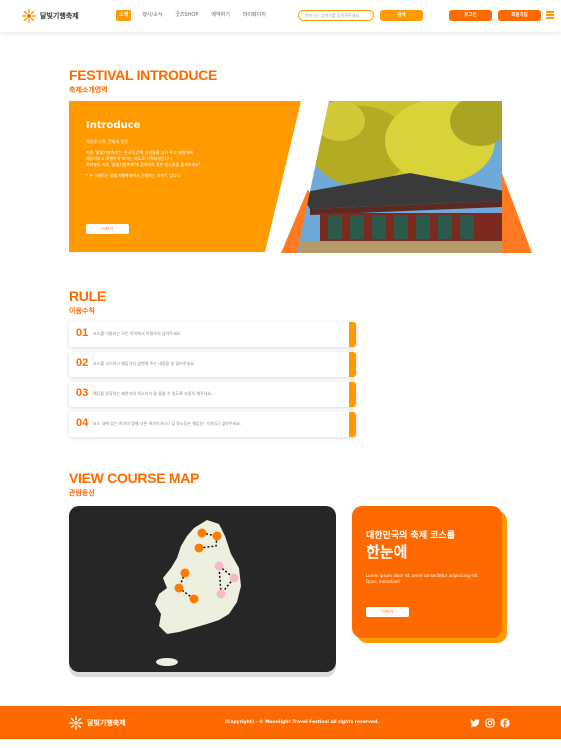 The width and height of the screenshot is (561, 748). What do you see at coordinates (475, 723) in the screenshot?
I see `twitter-icon` at bounding box center [475, 723].